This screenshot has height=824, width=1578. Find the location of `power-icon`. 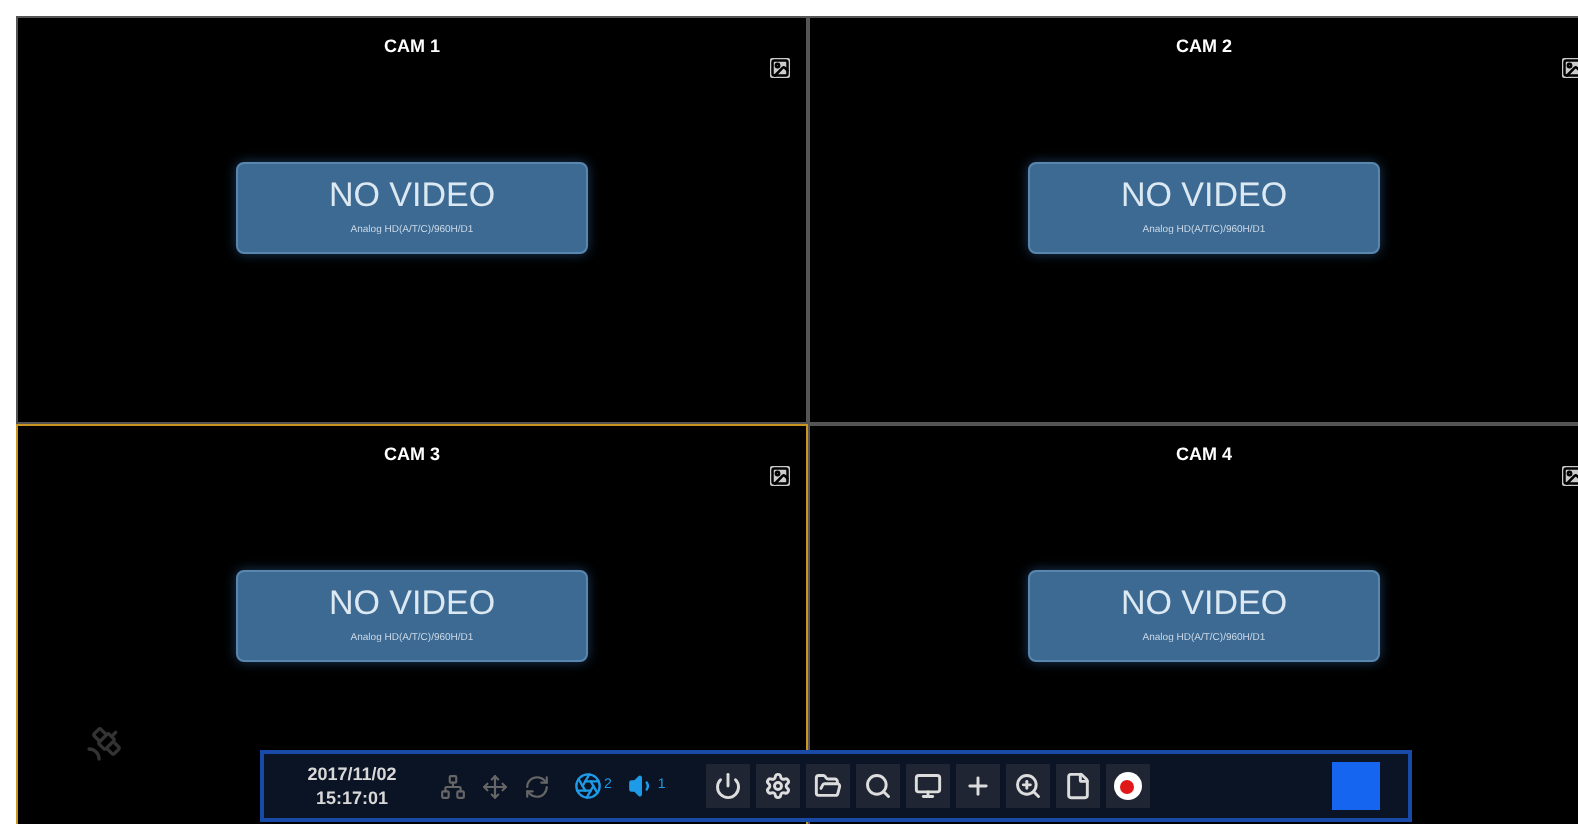

power-icon is located at coordinates (727, 786).